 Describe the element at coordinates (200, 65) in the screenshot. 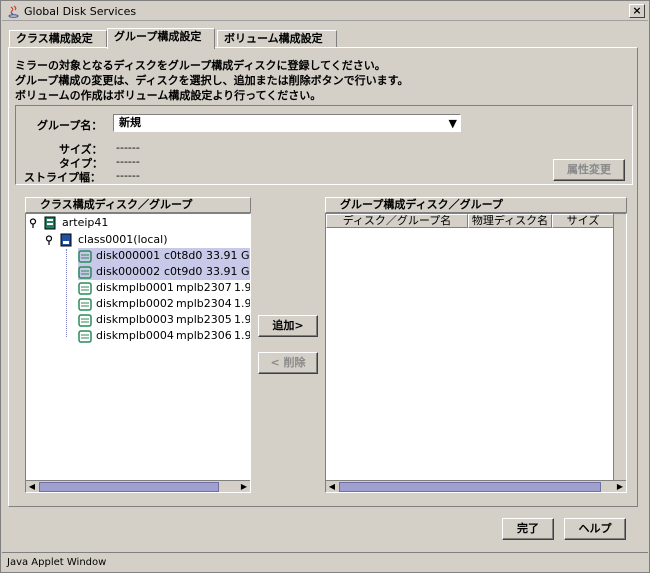

I see `instruction-line: ミラーの対象となるディスクをグループ構成ディスクに登録してください。` at that location.